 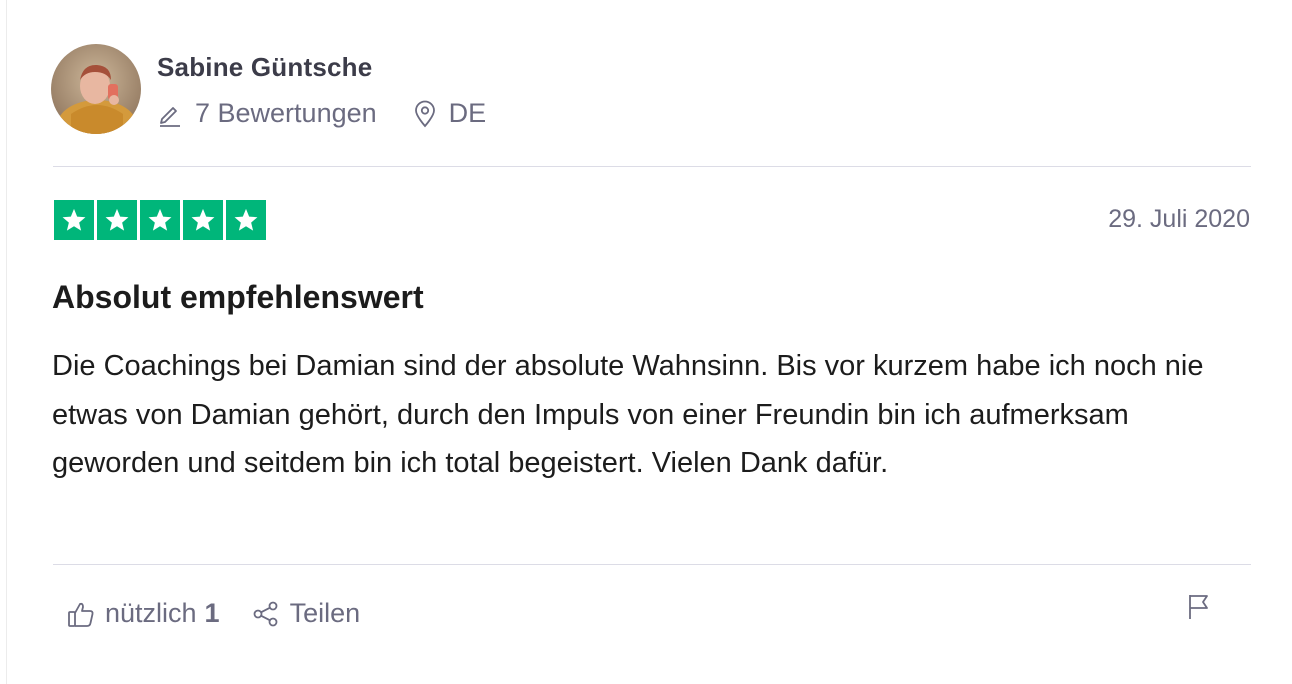 What do you see at coordinates (81, 614) in the screenshot?
I see `thumbs-up-icon` at bounding box center [81, 614].